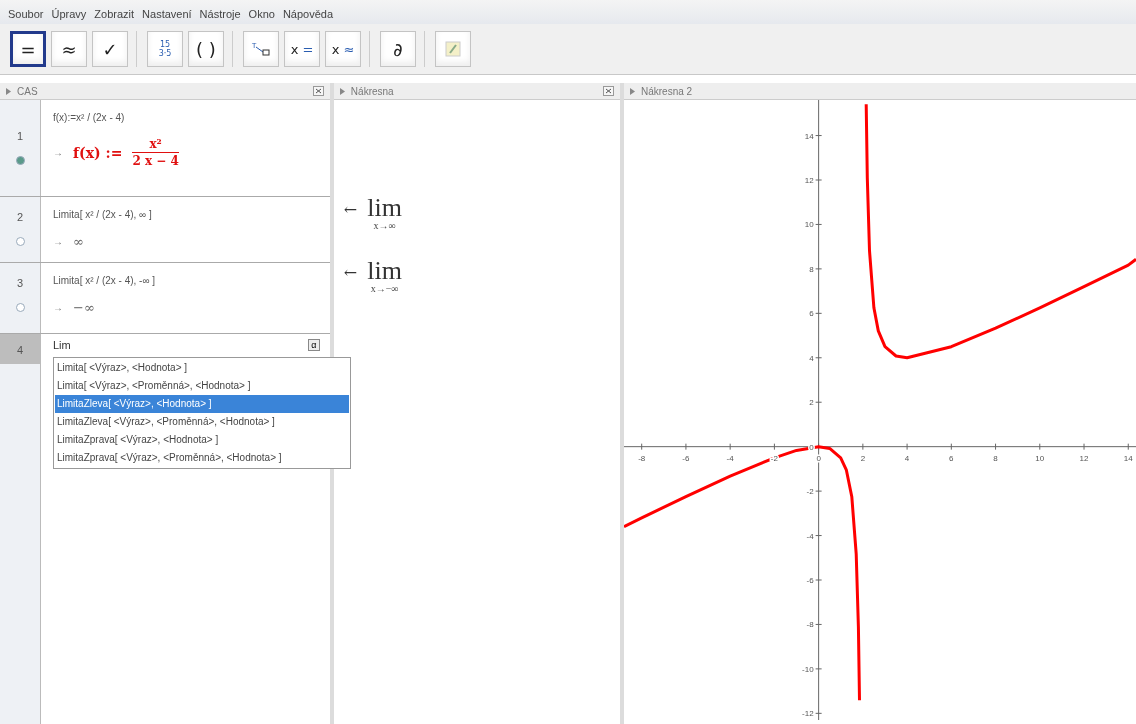 This screenshot has width=1136, height=724. I want to click on y-tick-label: -2, so click(810, 492).